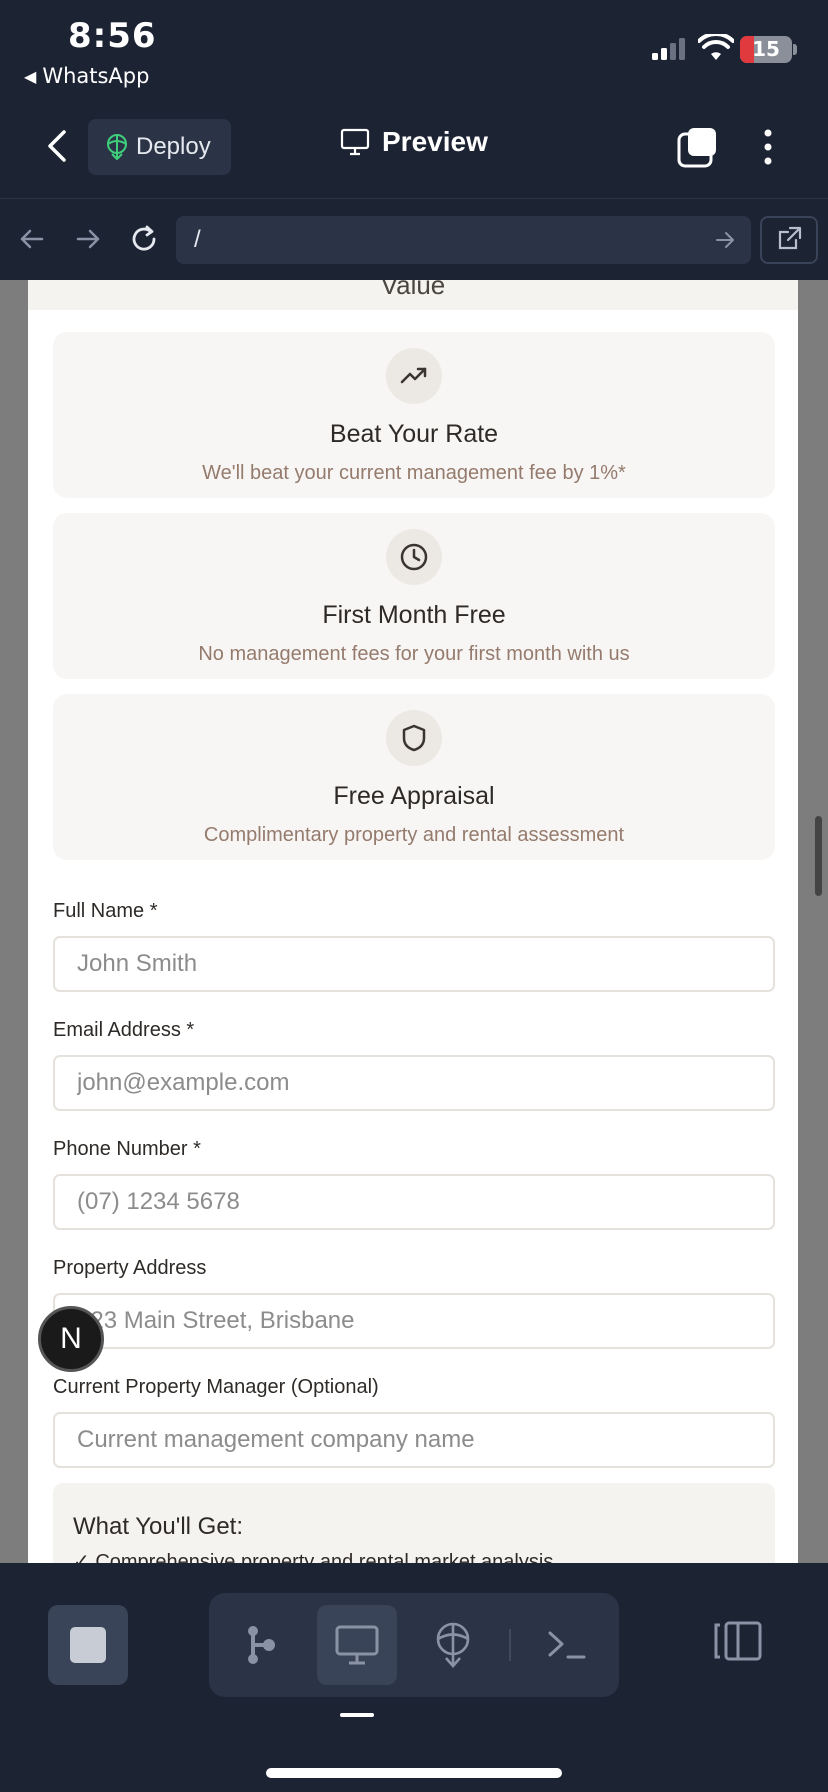  Describe the element at coordinates (413, 290) in the screenshot. I see `section-header-text: Value` at that location.